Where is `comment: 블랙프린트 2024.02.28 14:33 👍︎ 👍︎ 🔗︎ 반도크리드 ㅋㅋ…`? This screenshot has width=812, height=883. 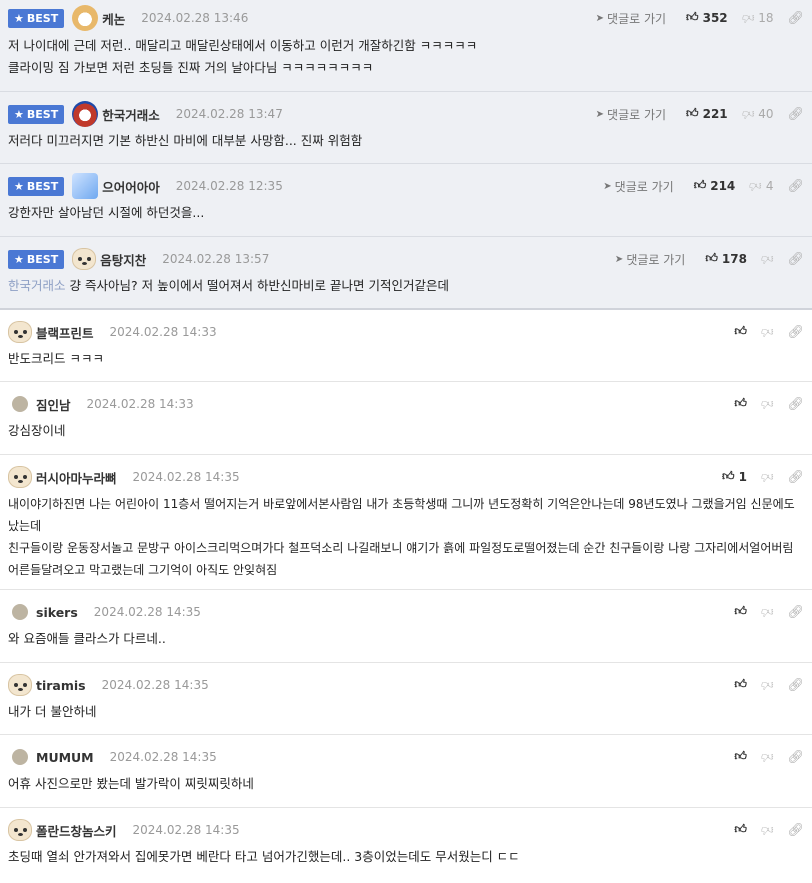
comment: 블랙프린트 2024.02.28 14:33 👍︎ 👍︎ 🔗︎ 반도크리드 ㅋㅋ… is located at coordinates (406, 346).